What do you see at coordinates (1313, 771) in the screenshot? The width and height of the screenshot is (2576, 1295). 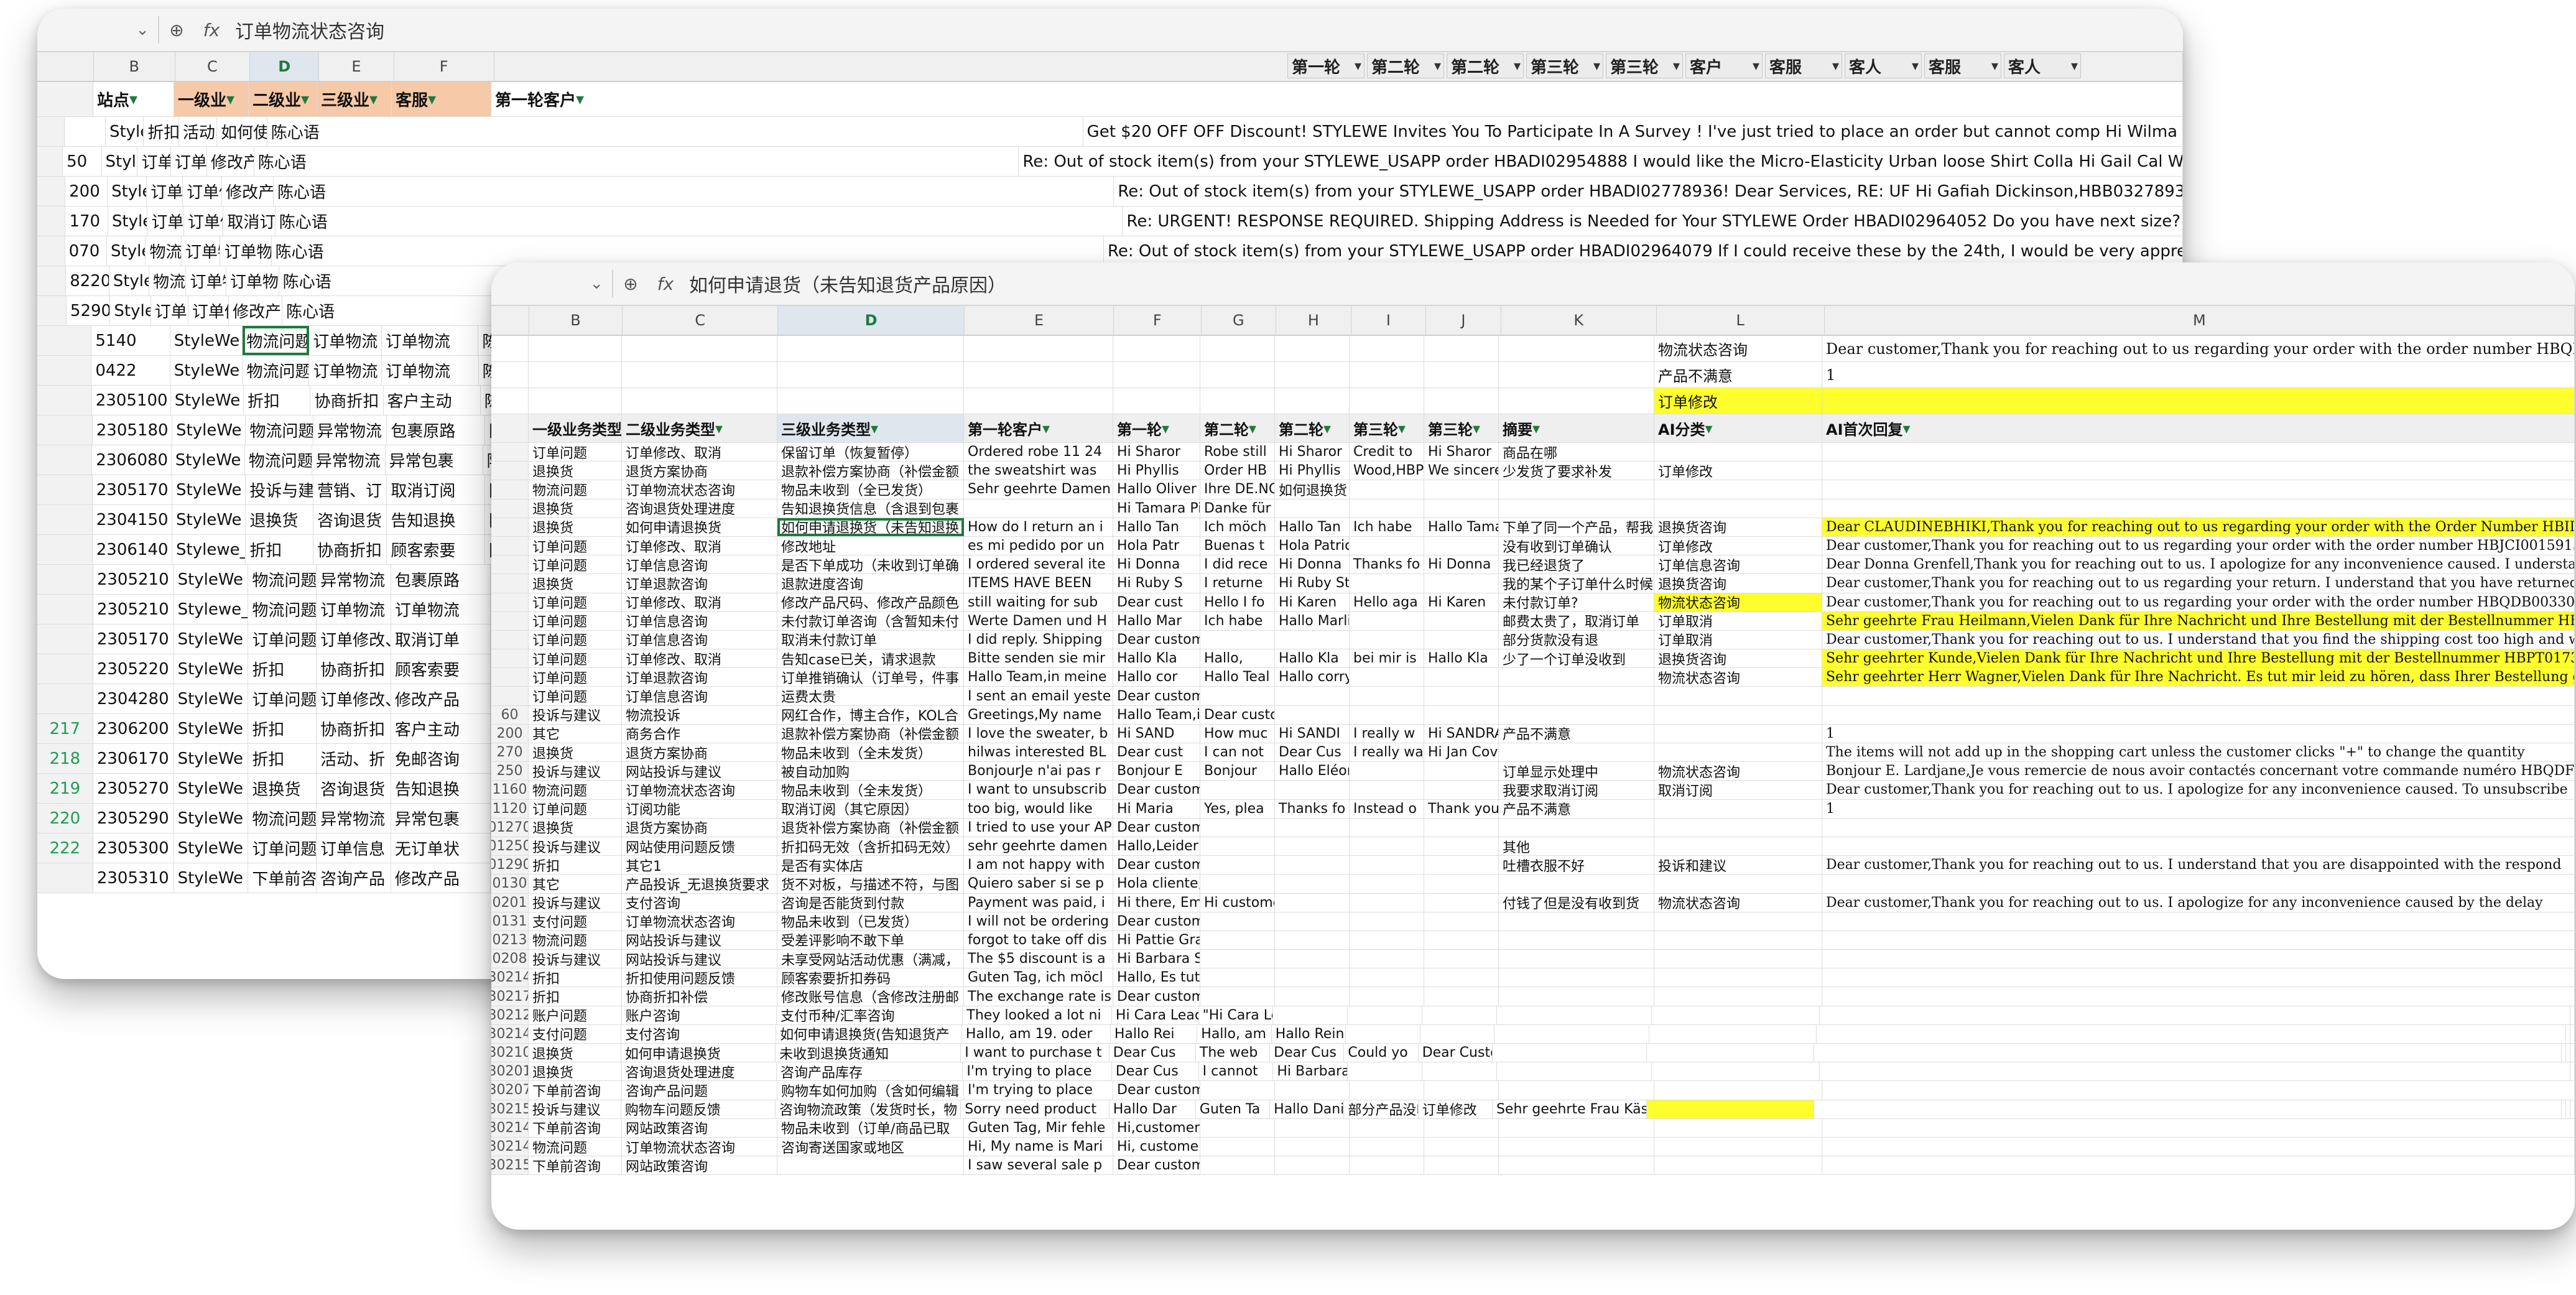 I see `table-cell: Hallo Eléonore Lardjane,` at bounding box center [1313, 771].